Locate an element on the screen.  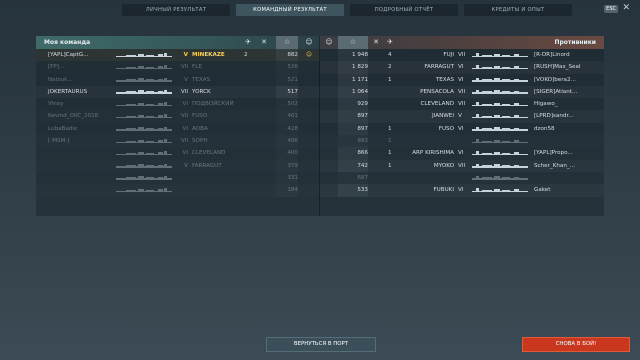
tab-detailed-report: ПОДРОБНЫЙ ОТЧЁТ is located at coordinates (404, 10).